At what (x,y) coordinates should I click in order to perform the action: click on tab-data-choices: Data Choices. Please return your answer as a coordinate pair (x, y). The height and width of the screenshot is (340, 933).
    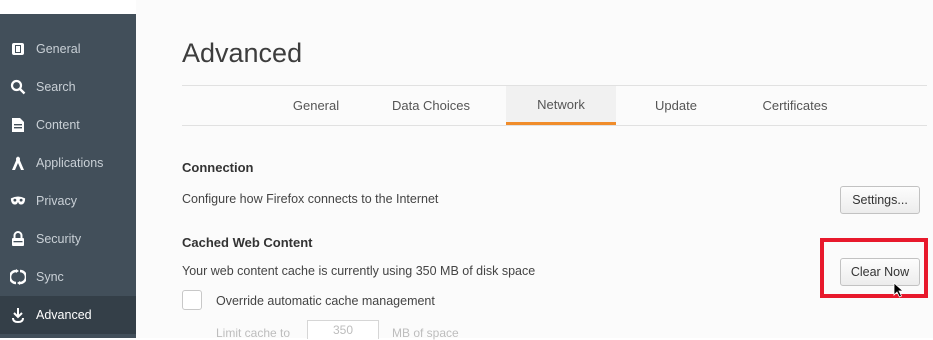
    Looking at the image, I should click on (431, 105).